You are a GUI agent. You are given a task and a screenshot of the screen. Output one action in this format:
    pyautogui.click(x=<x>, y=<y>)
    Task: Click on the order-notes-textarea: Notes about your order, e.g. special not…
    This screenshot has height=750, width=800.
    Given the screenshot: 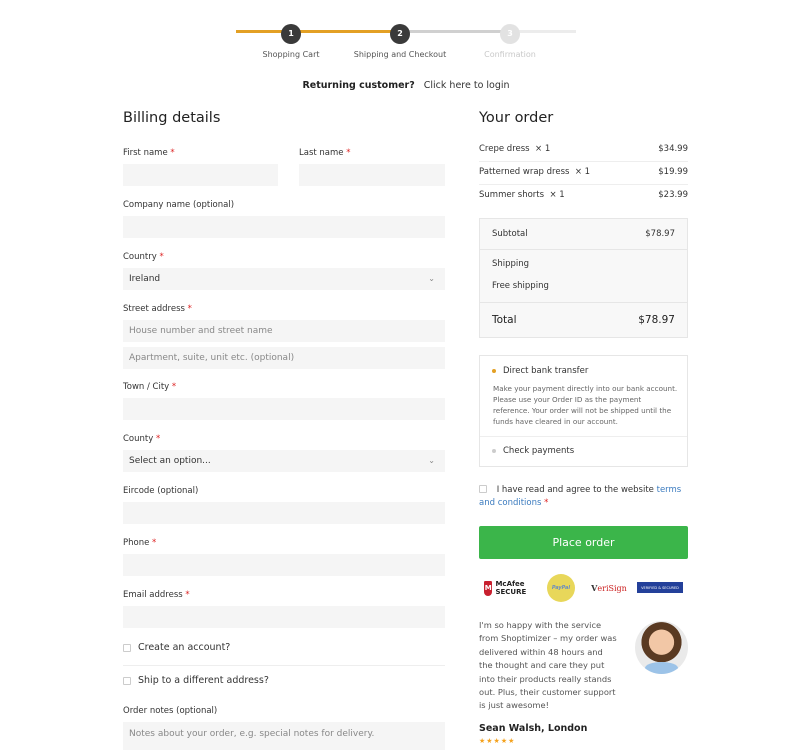 What is the action you would take?
    pyautogui.click(x=284, y=736)
    